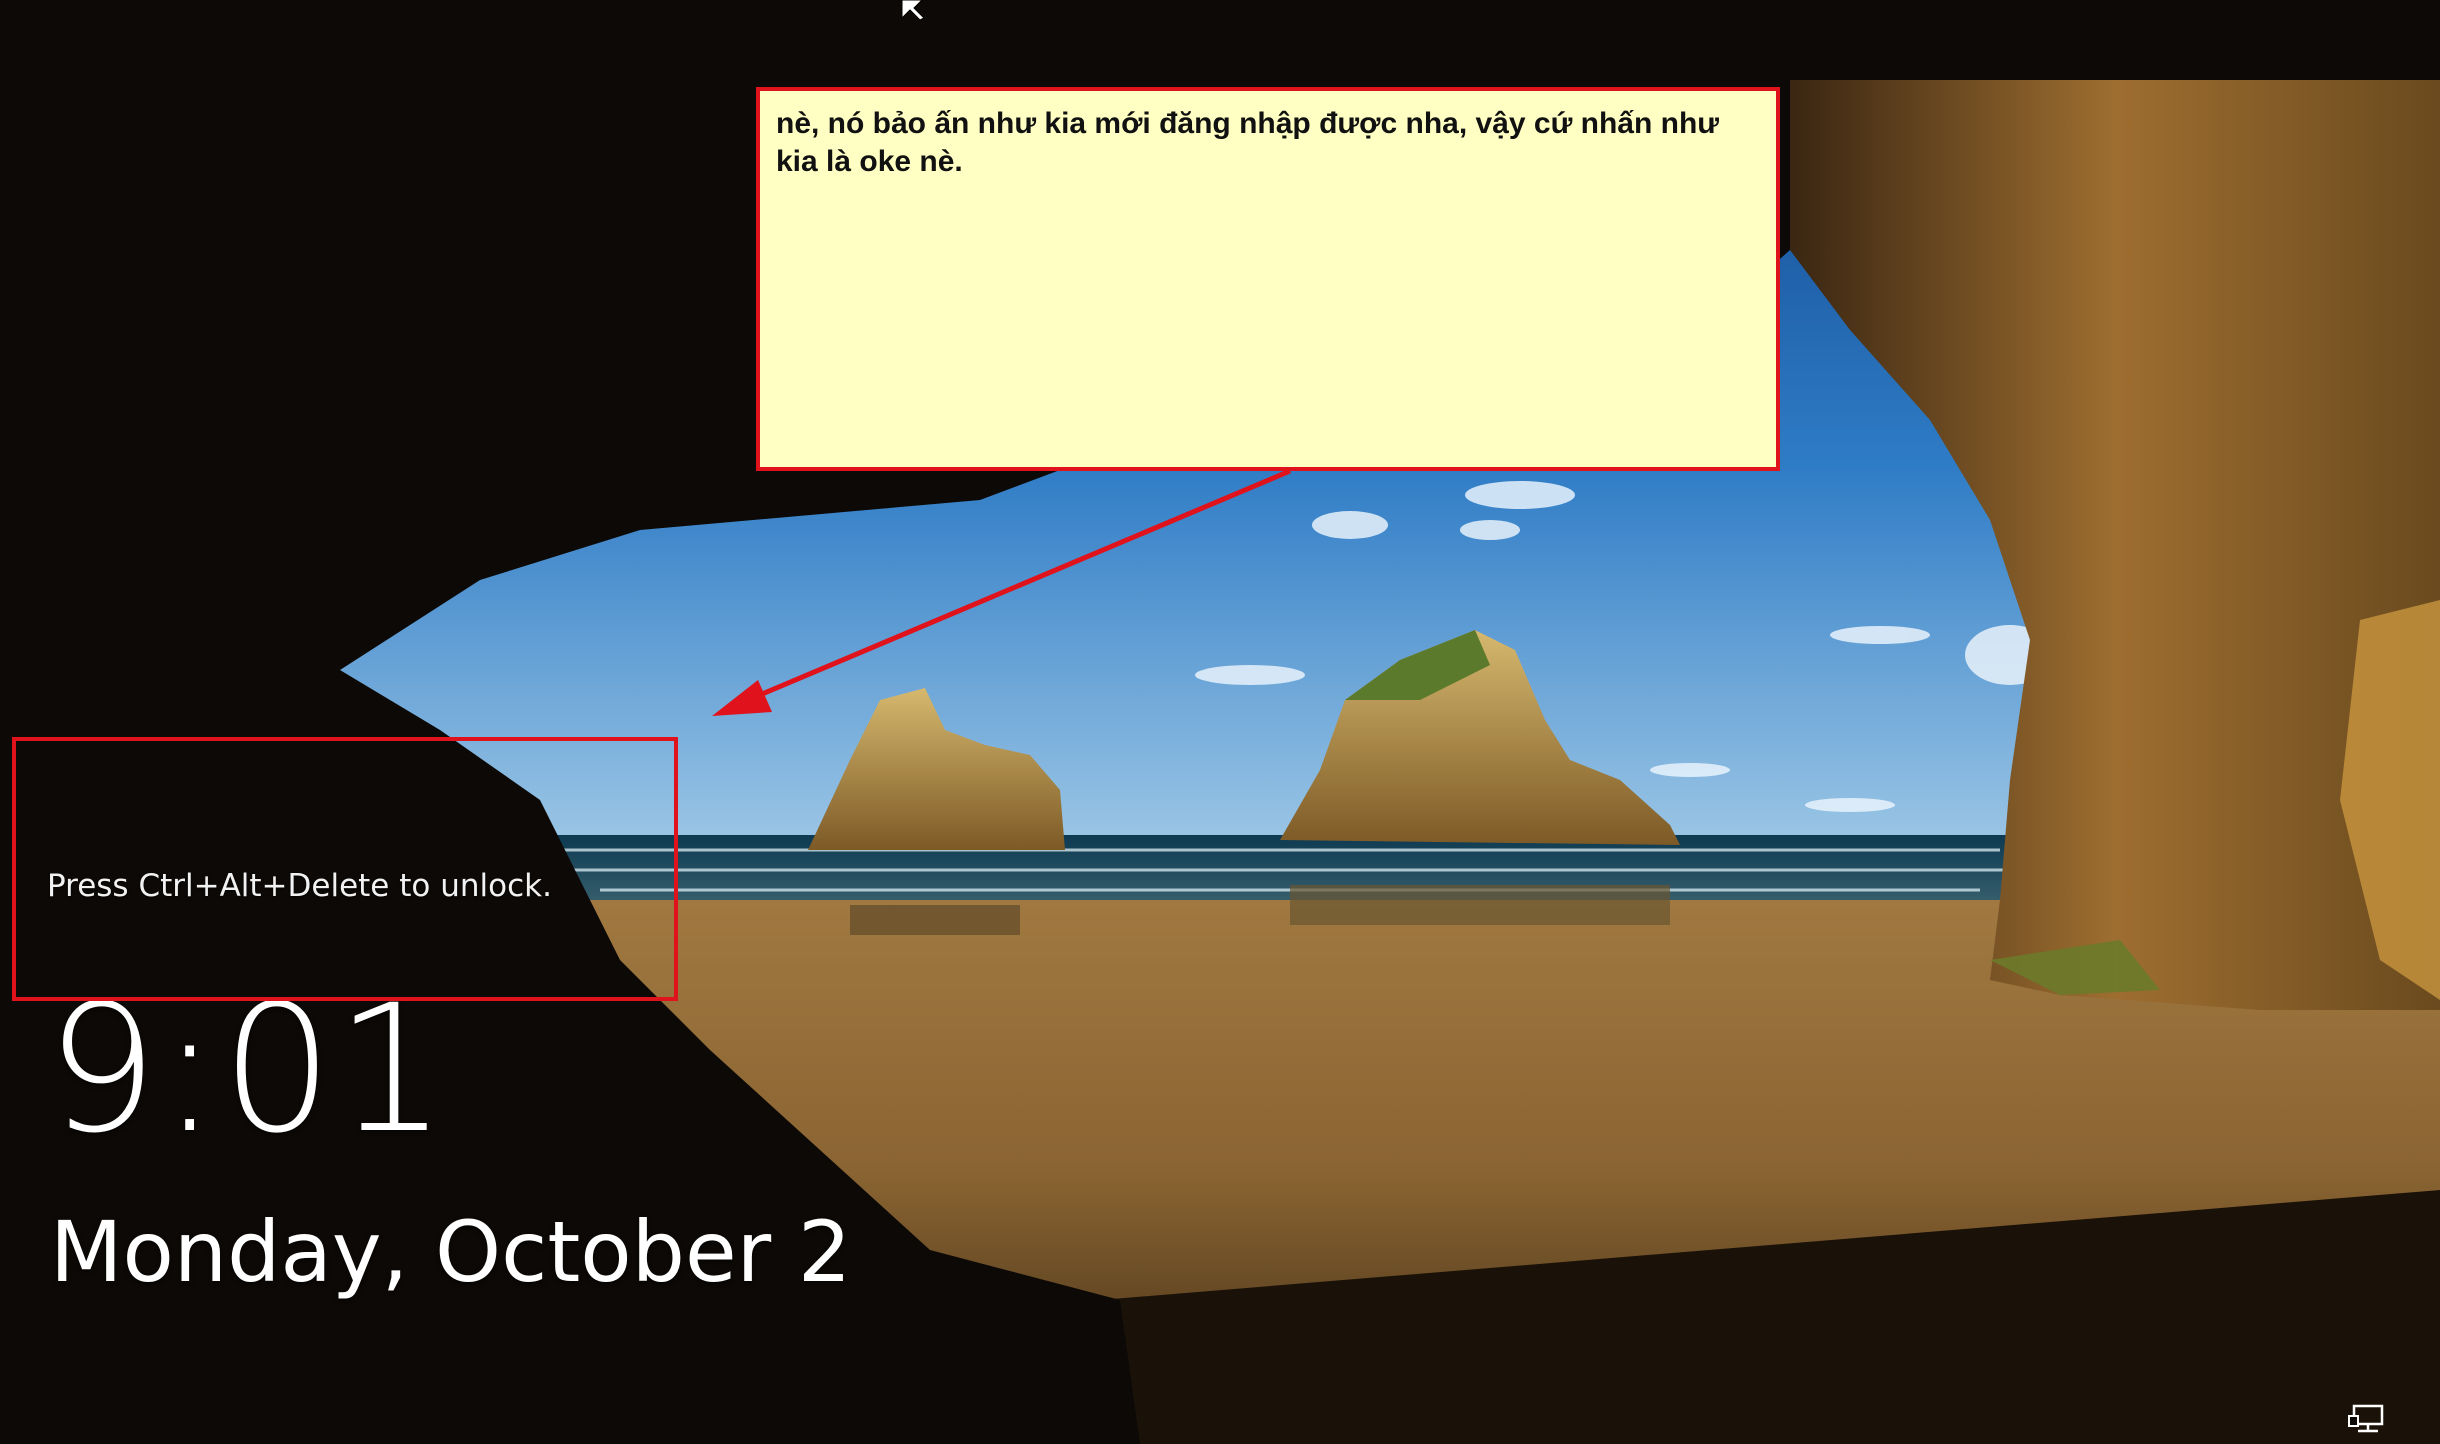 The height and width of the screenshot is (1444, 2440). I want to click on annotation-highlight-box, so click(345, 869).